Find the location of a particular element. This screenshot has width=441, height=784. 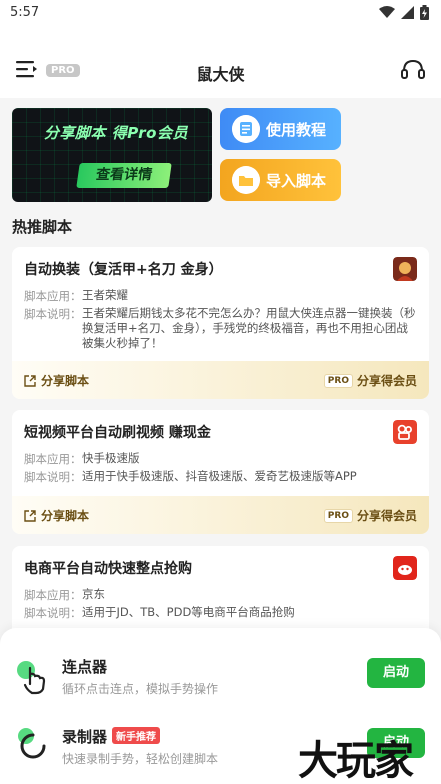

auto-clicker-tool: 连点器 循环点击连点，模拟手势操作 启动 is located at coordinates (220, 674).